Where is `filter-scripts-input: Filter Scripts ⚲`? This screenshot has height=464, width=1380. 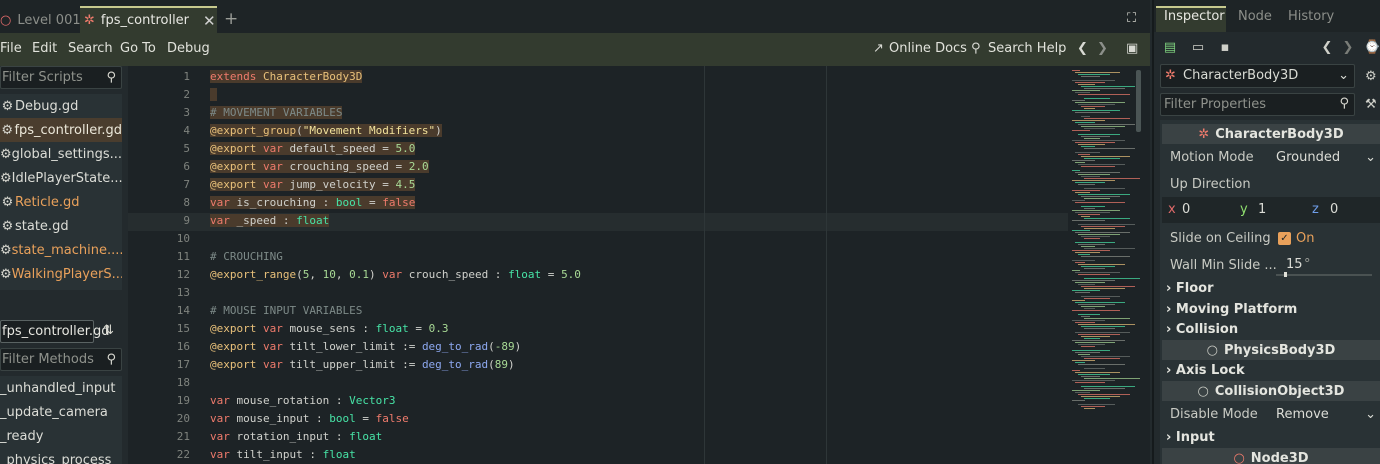 filter-scripts-input: Filter Scripts ⚲ is located at coordinates (61, 77).